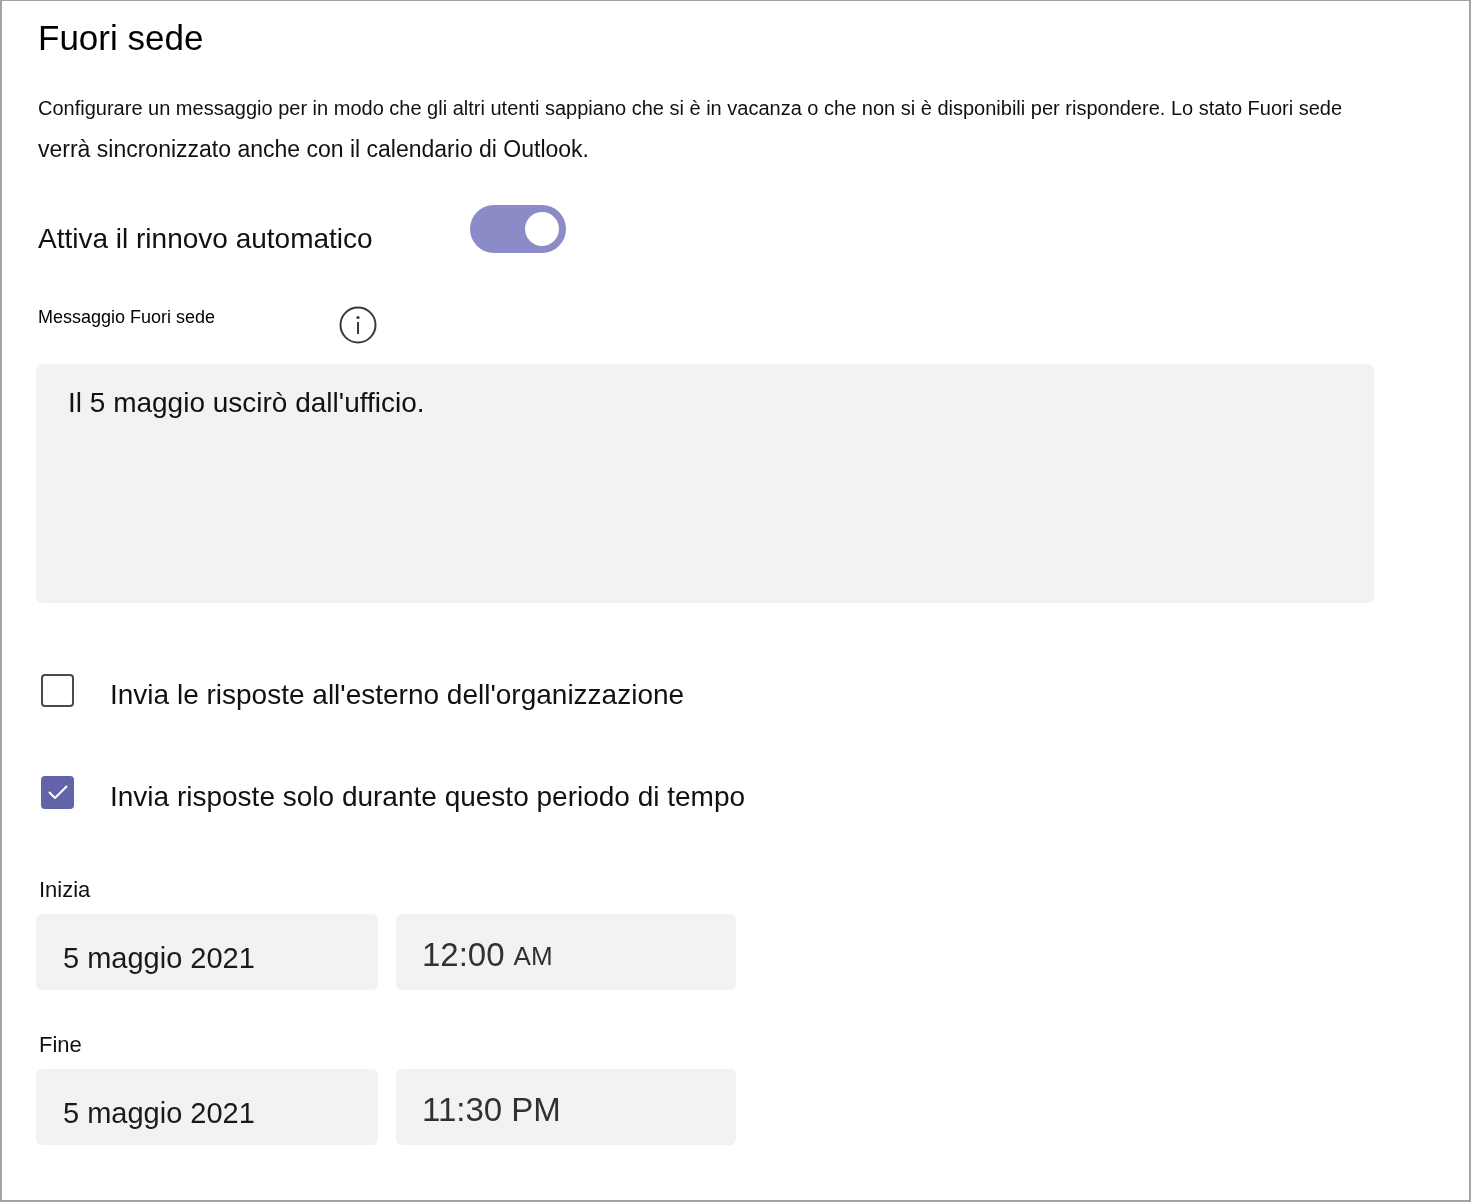 The image size is (1471, 1202). Describe the element at coordinates (428, 797) in the screenshot. I see `checkbox-label: Invia risposte solo durante questo periodo di tempo` at that location.